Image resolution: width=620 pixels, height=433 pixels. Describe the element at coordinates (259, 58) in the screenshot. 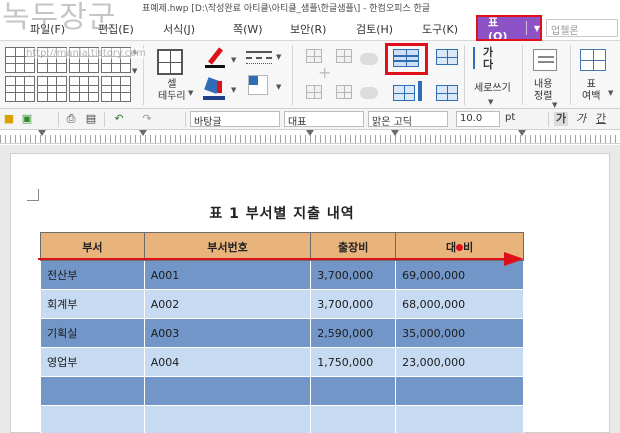

I see `line-style-icon` at that location.